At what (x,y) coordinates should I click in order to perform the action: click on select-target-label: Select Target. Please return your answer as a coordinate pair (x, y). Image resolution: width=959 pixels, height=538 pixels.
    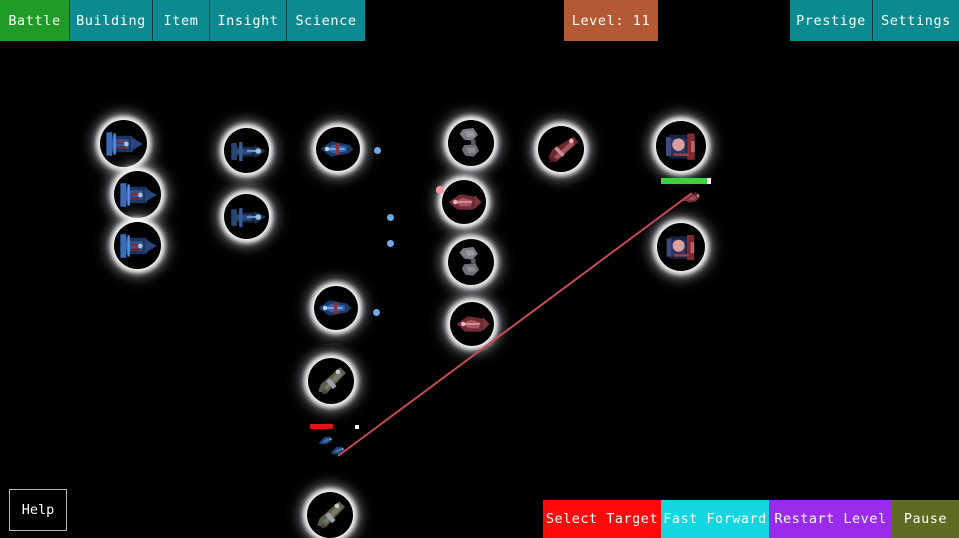
    Looking at the image, I should click on (602, 519).